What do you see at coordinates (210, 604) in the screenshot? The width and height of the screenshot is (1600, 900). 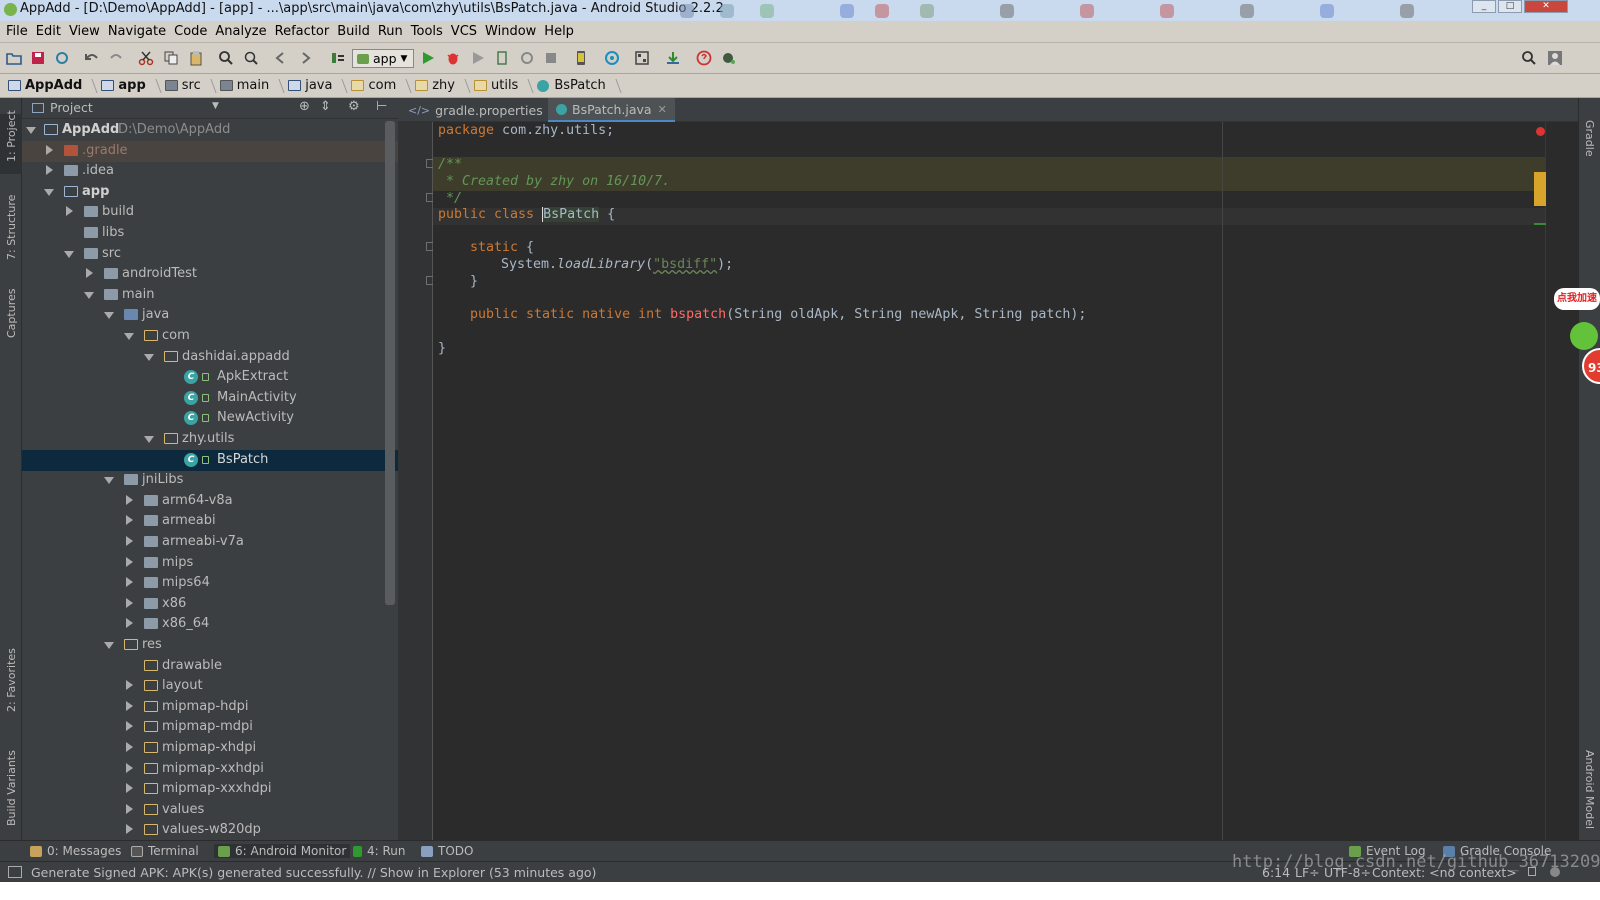 I see `tree-node: x86` at bounding box center [210, 604].